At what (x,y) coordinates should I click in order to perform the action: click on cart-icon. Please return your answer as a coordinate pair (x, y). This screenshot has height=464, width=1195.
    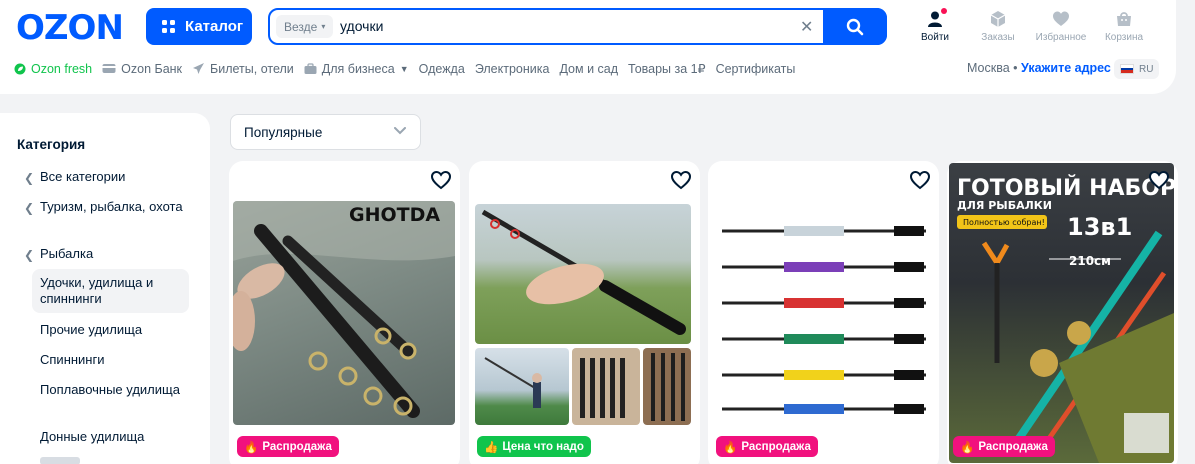
    Looking at the image, I should click on (1124, 19).